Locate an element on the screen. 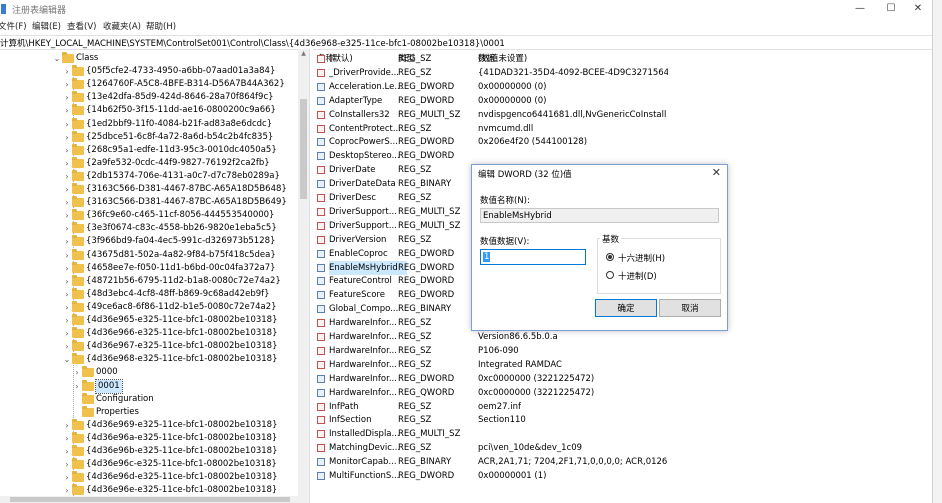 Image resolution: width=942 pixels, height=503 pixels. value-name: EnableMsHybrid is located at coordinates (368, 267).